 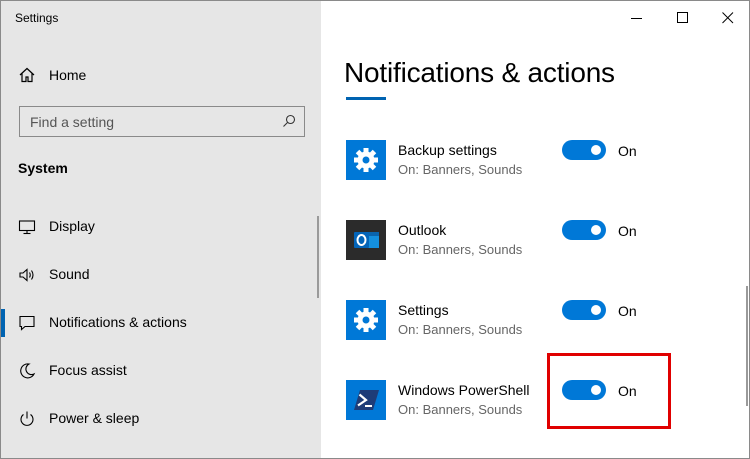 I want to click on sidebar-item-label: Focus assist, so click(x=88, y=370).